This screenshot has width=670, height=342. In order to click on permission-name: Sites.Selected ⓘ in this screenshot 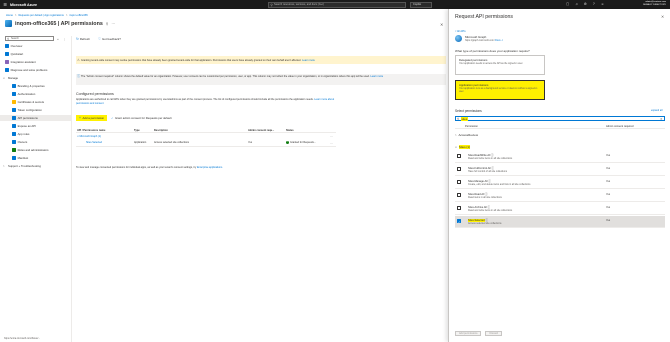, I will do `click(478, 220)`.